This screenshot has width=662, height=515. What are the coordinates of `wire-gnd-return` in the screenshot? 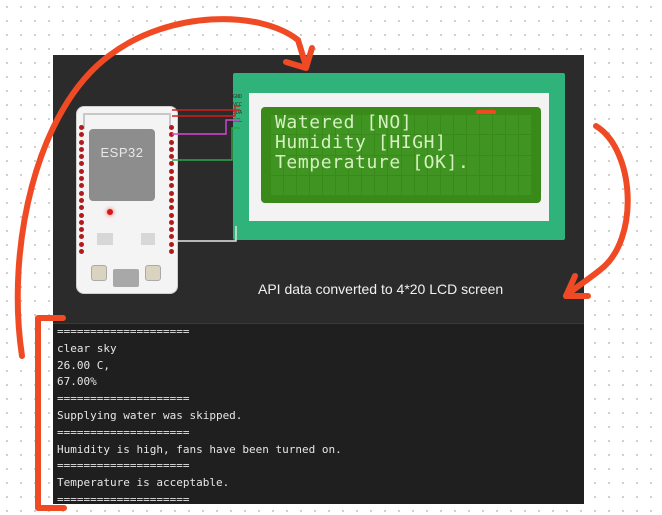 It's located at (204, 234).